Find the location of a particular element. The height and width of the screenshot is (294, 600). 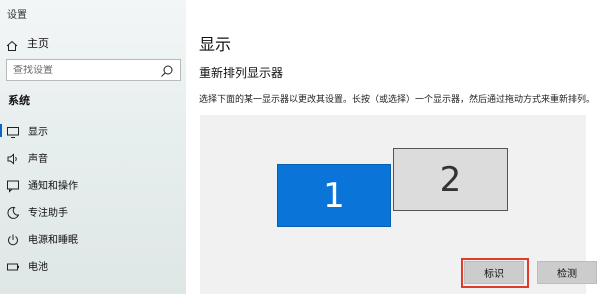

sidebar-item-focus-assist: 专注助手 is located at coordinates (93, 211).